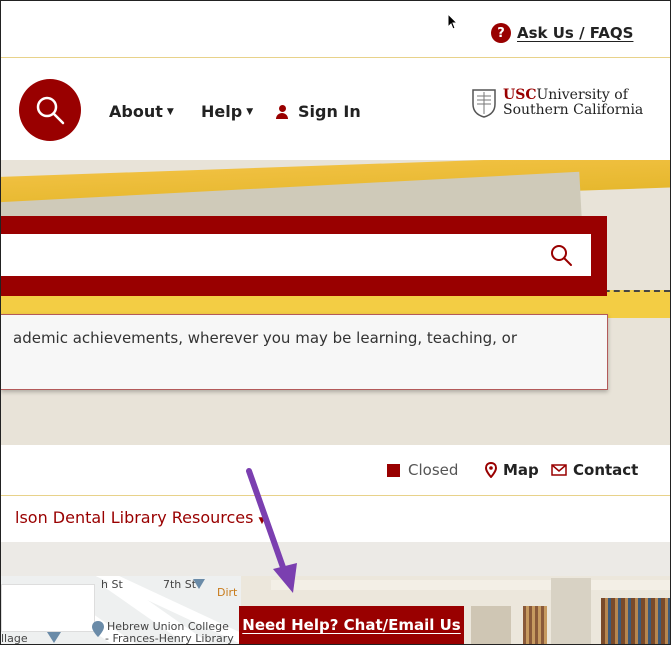 This screenshot has height=645, width=671. What do you see at coordinates (329, 111) in the screenshot?
I see `nav-sign-in-label: Sign In` at bounding box center [329, 111].